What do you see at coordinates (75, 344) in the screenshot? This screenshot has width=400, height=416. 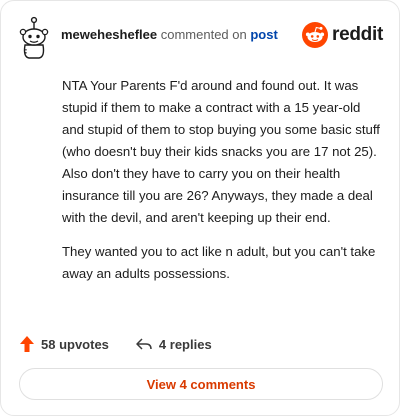 I see `upvote-count: 58 upvotes` at bounding box center [75, 344].